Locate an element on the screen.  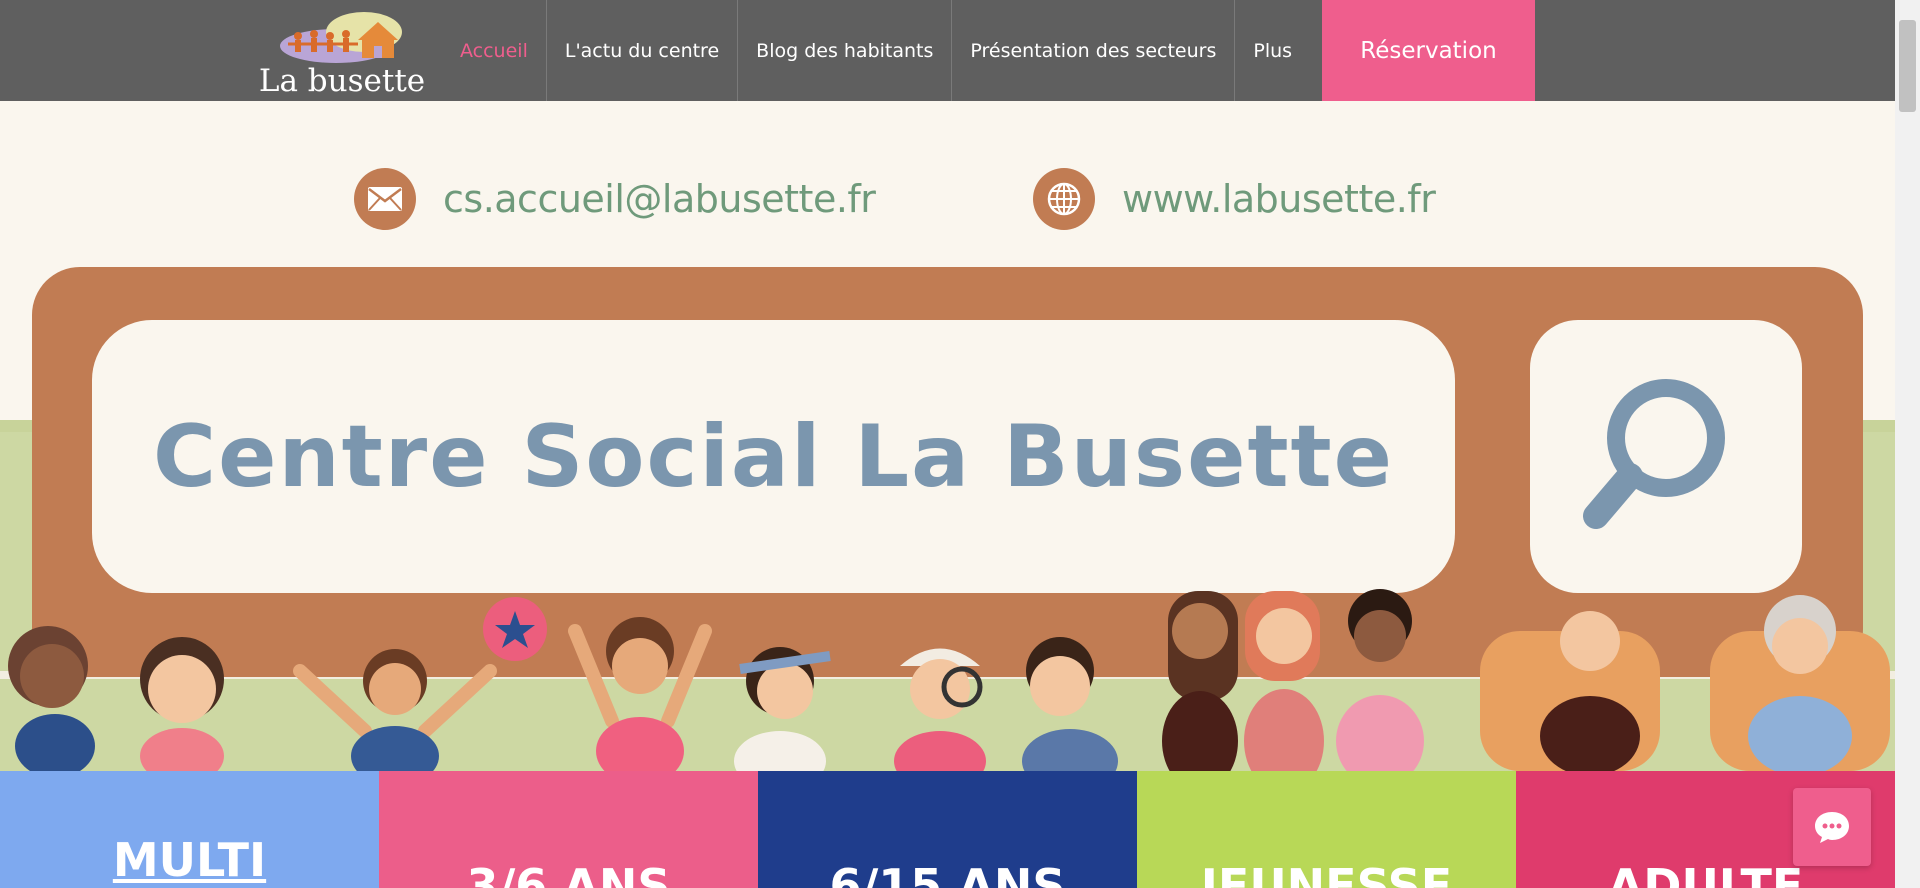
tile-jeunesse: JEUNESSE is located at coordinates (1326, 829).